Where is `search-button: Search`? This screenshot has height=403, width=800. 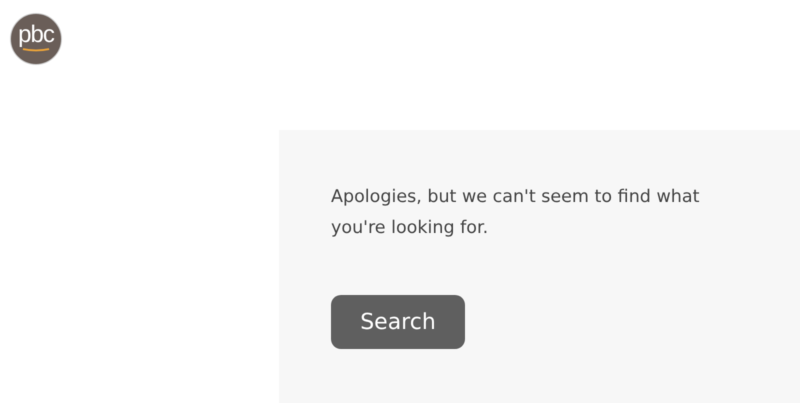
search-button: Search is located at coordinates (398, 322).